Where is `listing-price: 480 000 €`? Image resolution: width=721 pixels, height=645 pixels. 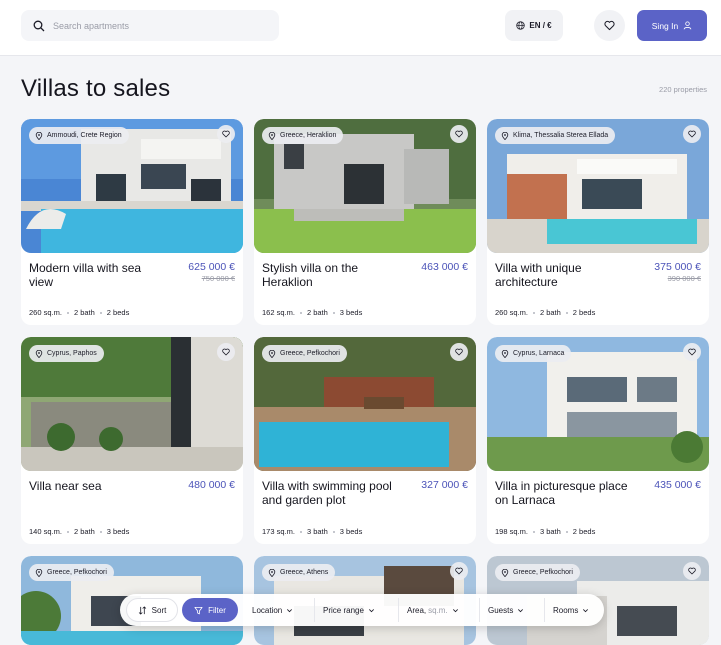 listing-price: 480 000 € is located at coordinates (211, 485).